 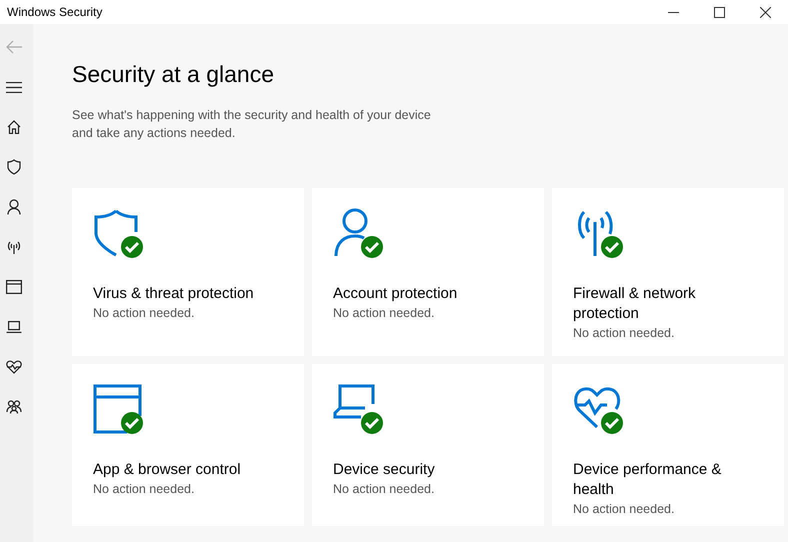 What do you see at coordinates (428, 272) in the screenshot?
I see `security-tile: Account protection No action needed.` at bounding box center [428, 272].